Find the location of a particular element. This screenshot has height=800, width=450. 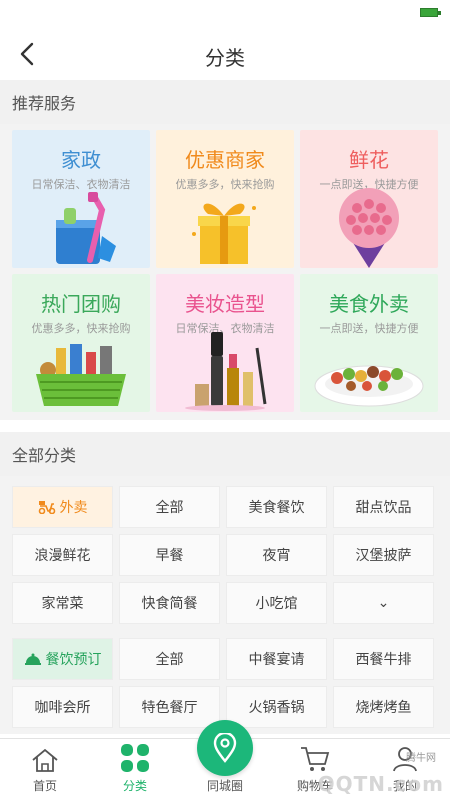

category-head-label: 外卖 is located at coordinates (73, 508).